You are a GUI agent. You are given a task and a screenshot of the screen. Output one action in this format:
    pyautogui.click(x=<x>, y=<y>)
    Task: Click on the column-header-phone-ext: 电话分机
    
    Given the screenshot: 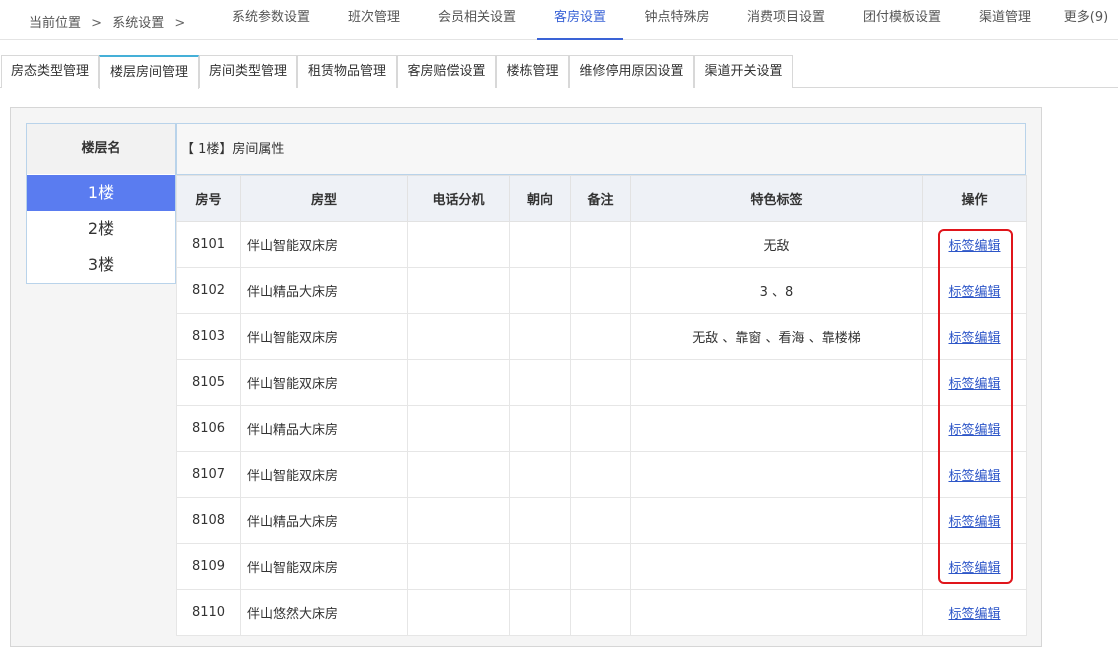 What is the action you would take?
    pyautogui.click(x=458, y=198)
    